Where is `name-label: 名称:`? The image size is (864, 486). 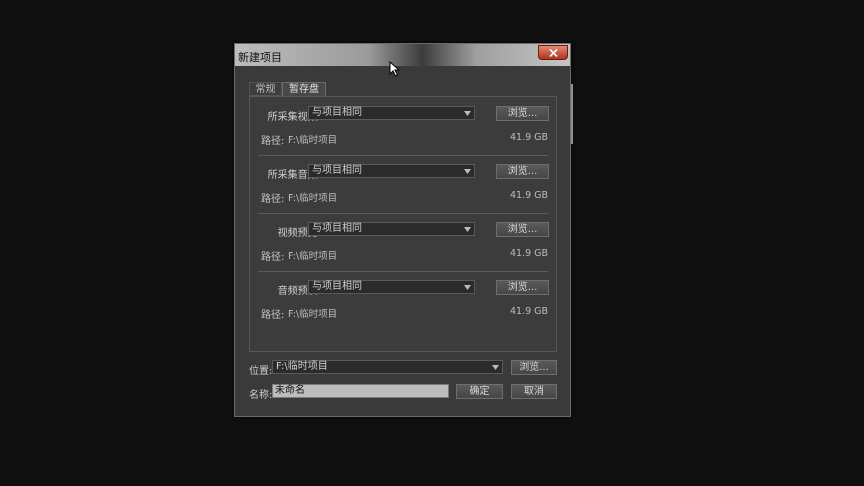
name-label: 名称: is located at coordinates (261, 395).